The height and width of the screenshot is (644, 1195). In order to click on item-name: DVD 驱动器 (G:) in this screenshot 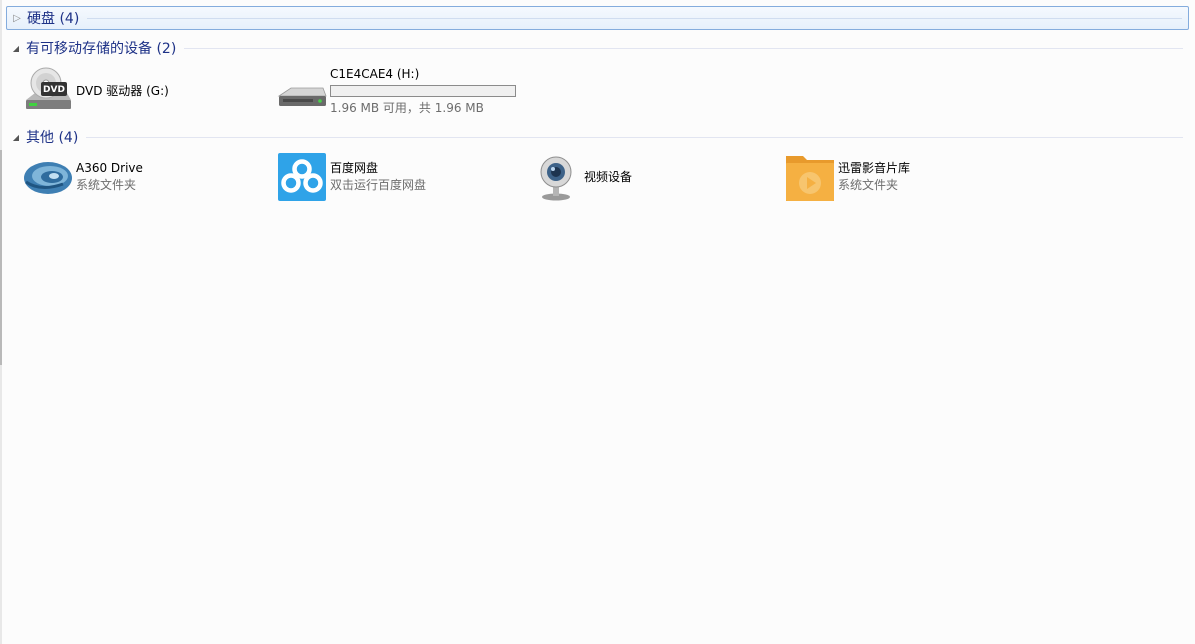, I will do `click(122, 90)`.